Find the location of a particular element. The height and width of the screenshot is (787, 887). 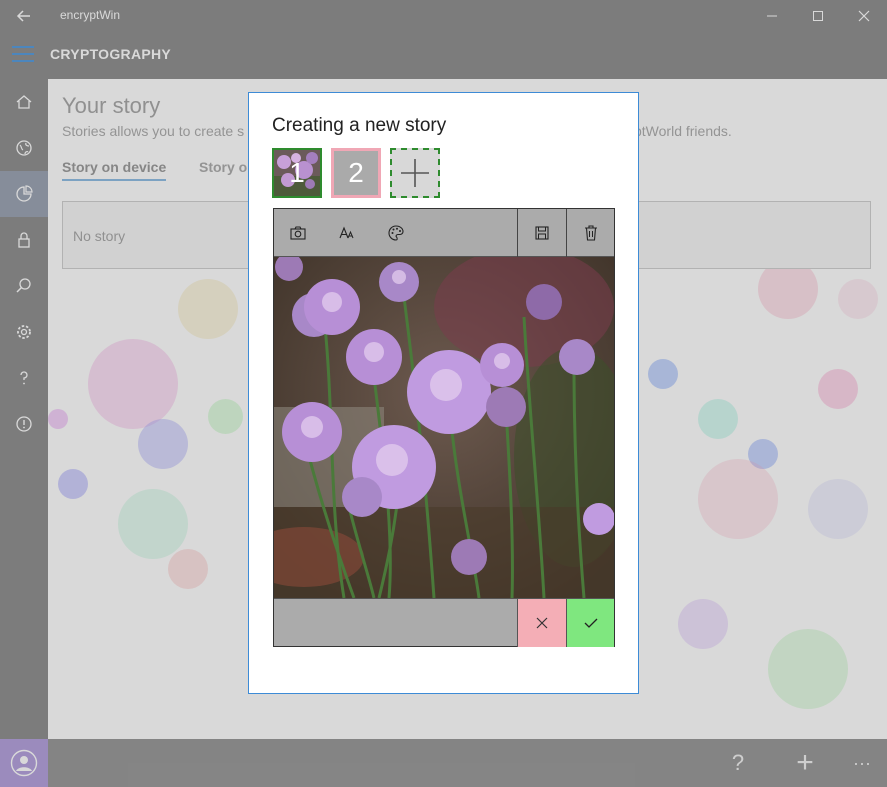

gear-icon is located at coordinates (24, 332).